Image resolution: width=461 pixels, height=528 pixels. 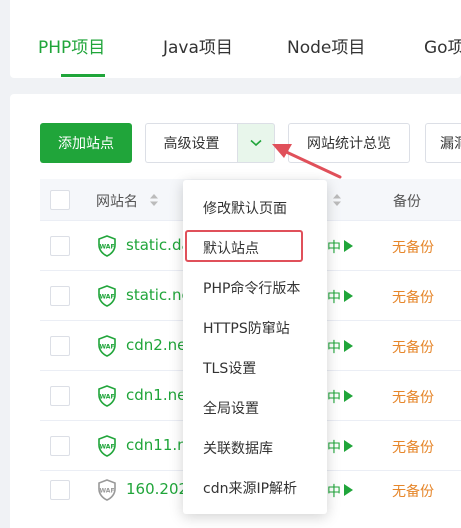 What do you see at coordinates (191, 143) in the screenshot?
I see `advanced-settings-button: 高级设置` at bounding box center [191, 143].